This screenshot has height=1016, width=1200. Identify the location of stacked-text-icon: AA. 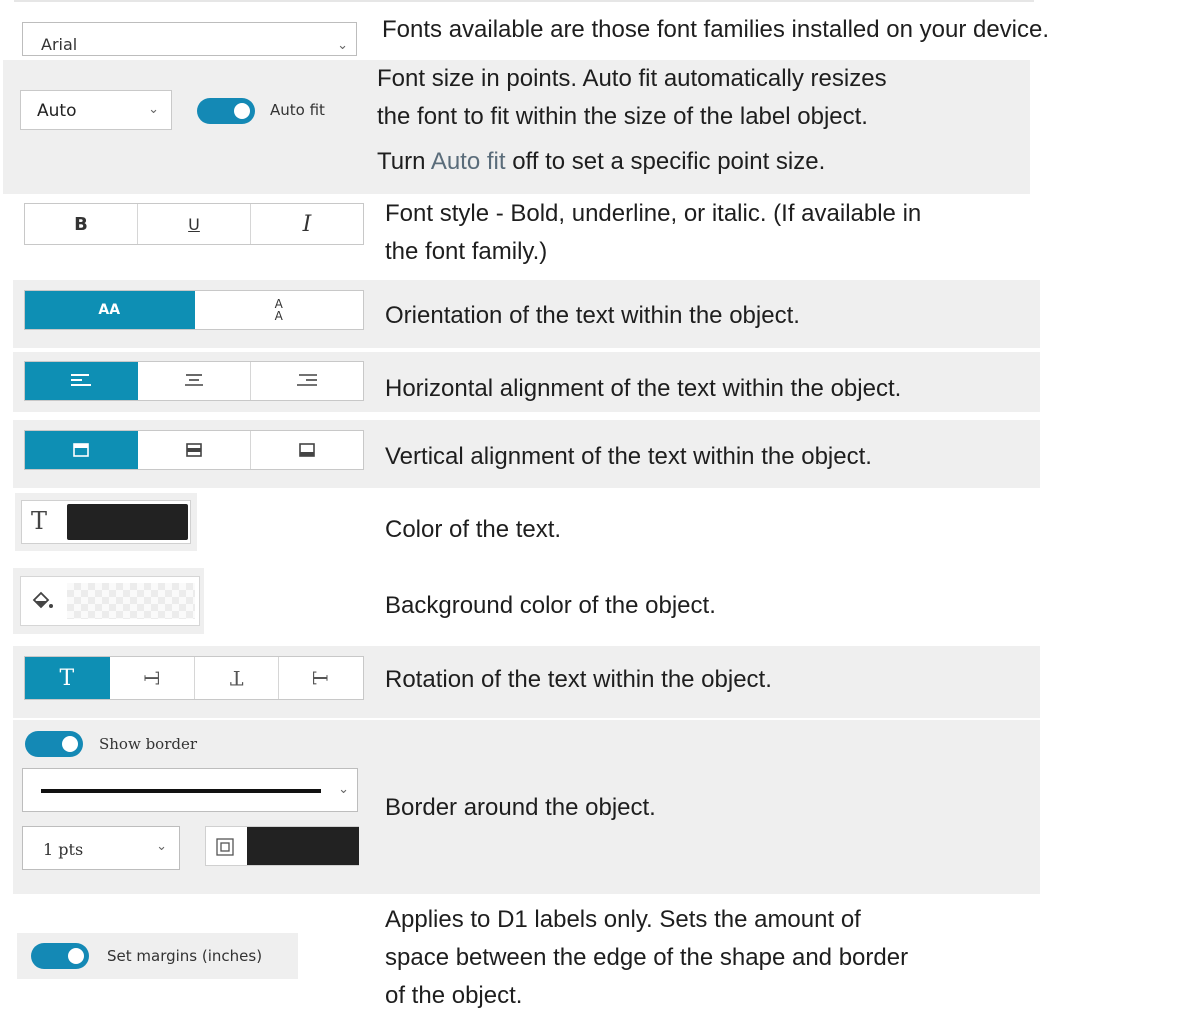
(278, 310).